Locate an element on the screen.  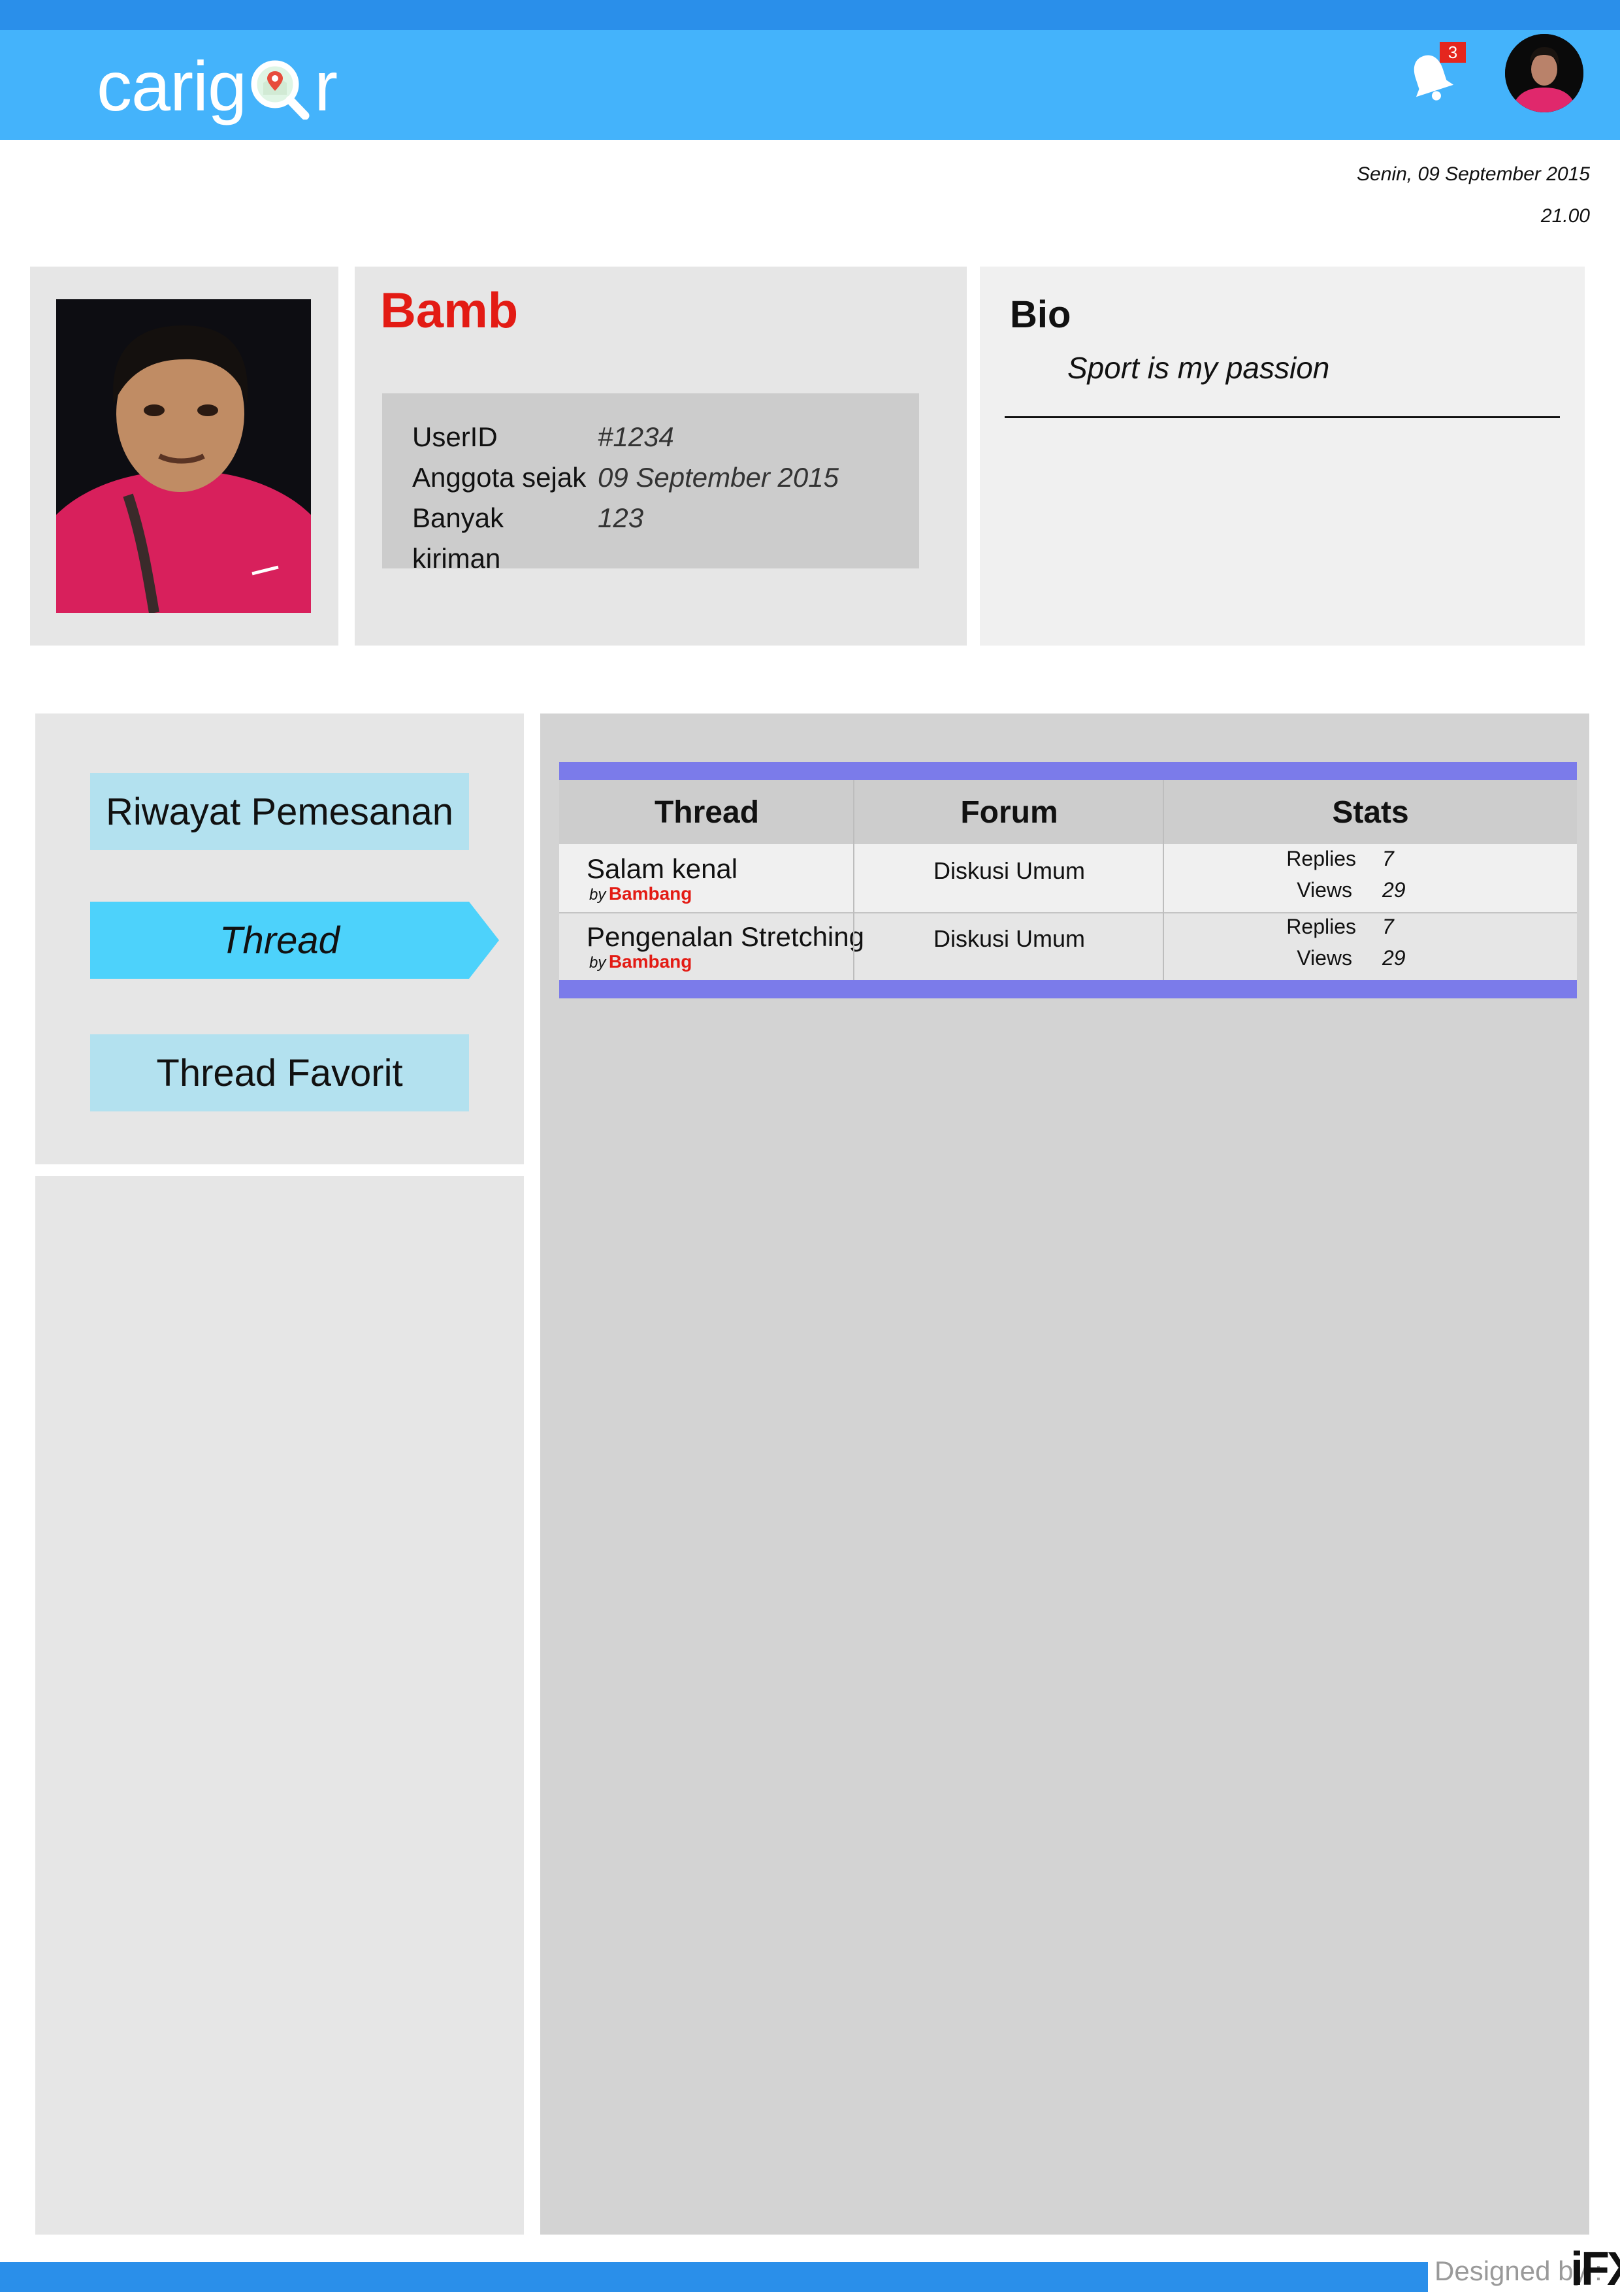
table-top-band is located at coordinates (1068, 771).